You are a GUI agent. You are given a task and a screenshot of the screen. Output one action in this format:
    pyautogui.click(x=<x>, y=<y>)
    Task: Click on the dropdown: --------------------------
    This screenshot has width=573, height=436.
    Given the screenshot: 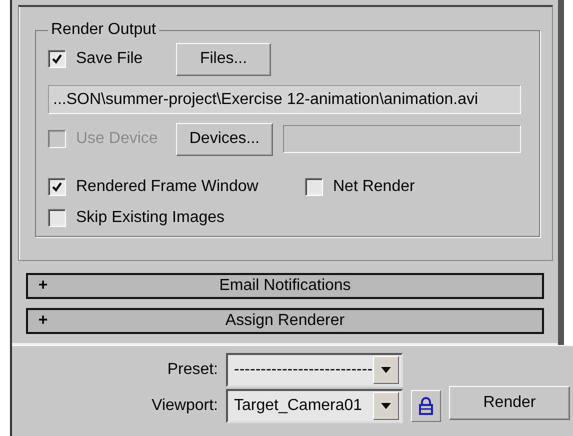 What is the action you would take?
    pyautogui.click(x=314, y=370)
    